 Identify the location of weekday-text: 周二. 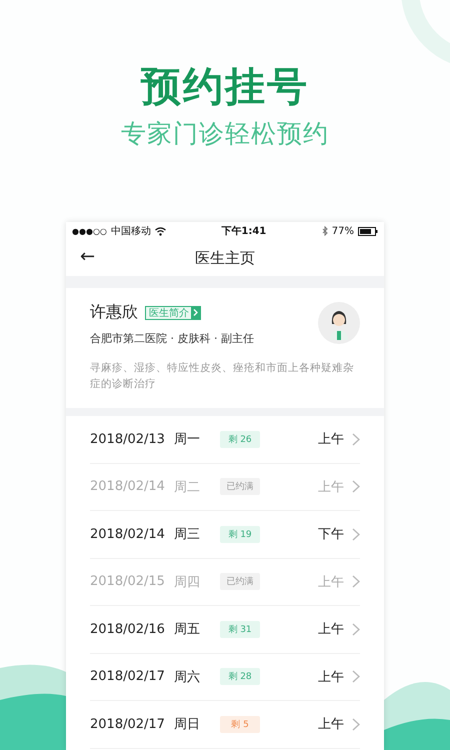
(187, 487).